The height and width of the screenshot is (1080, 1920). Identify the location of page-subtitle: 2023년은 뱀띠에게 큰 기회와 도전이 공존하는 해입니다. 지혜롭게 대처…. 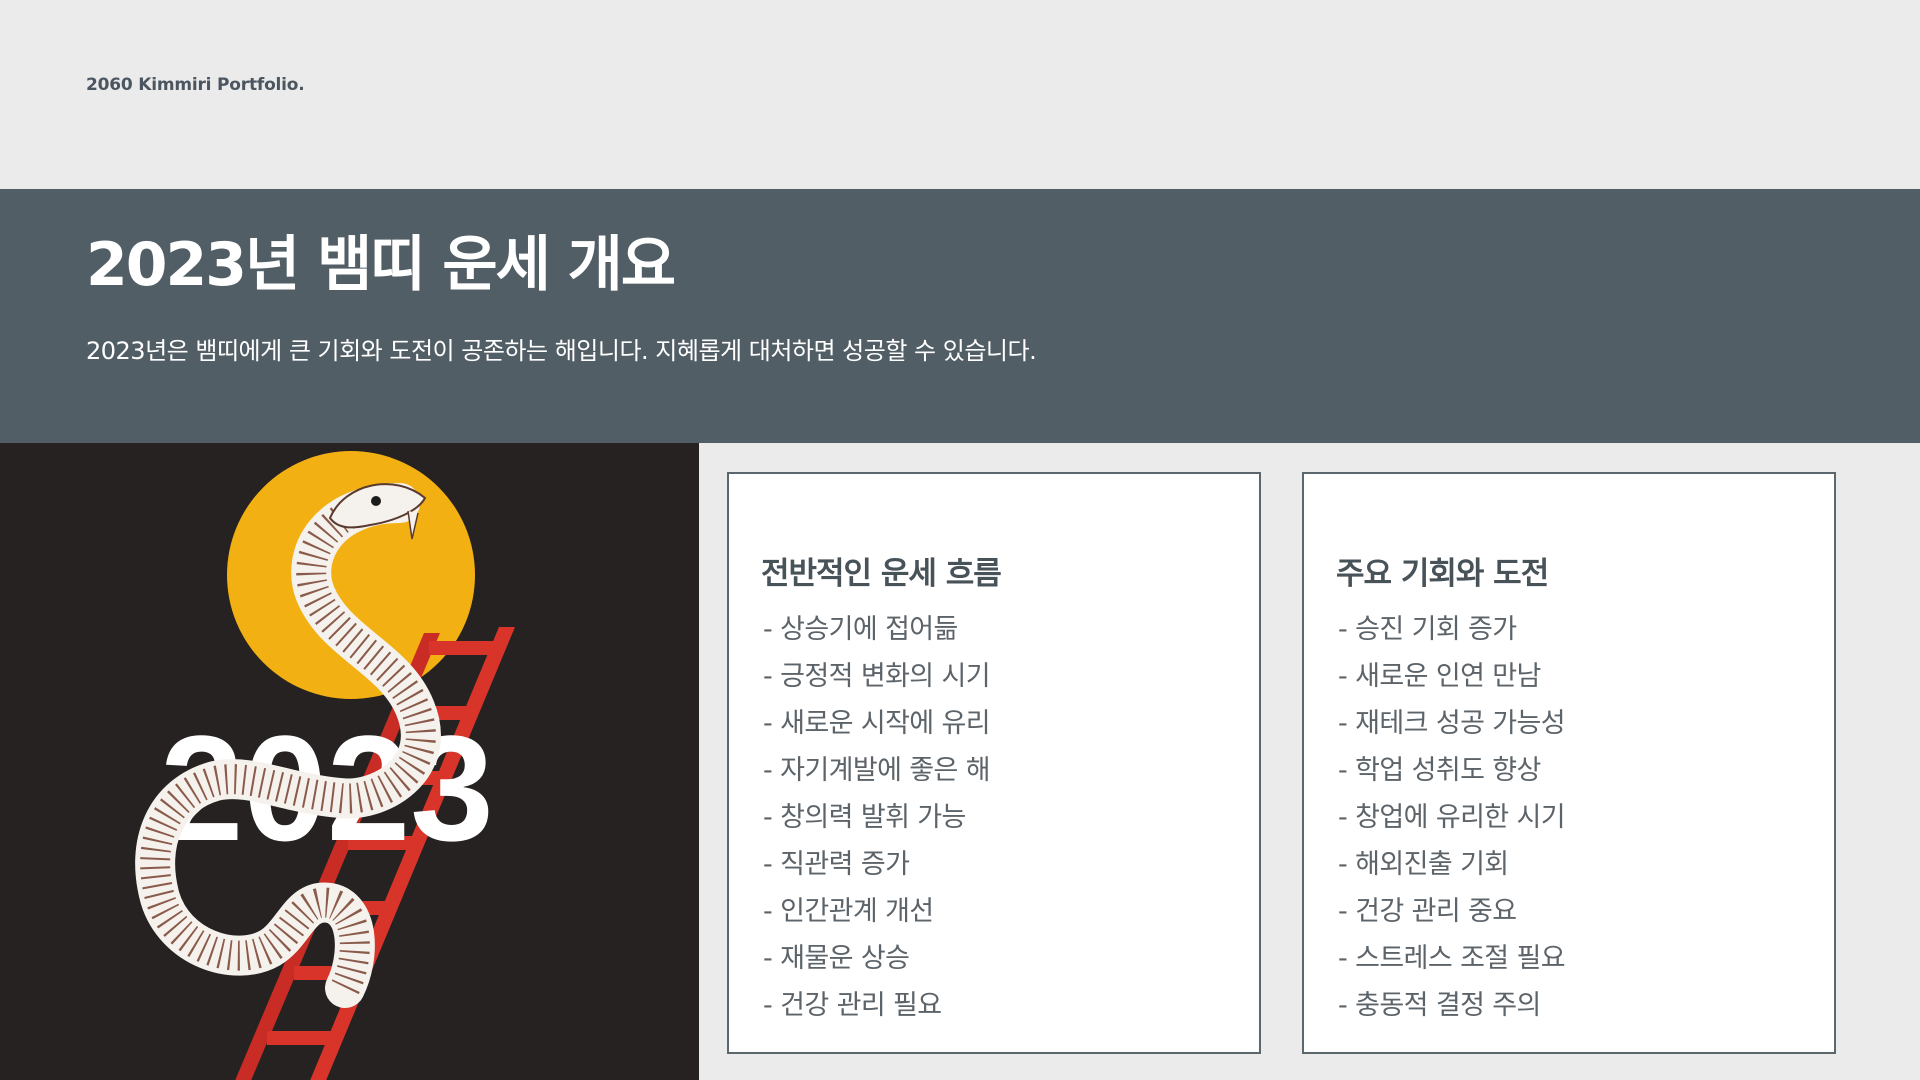
(561, 351).